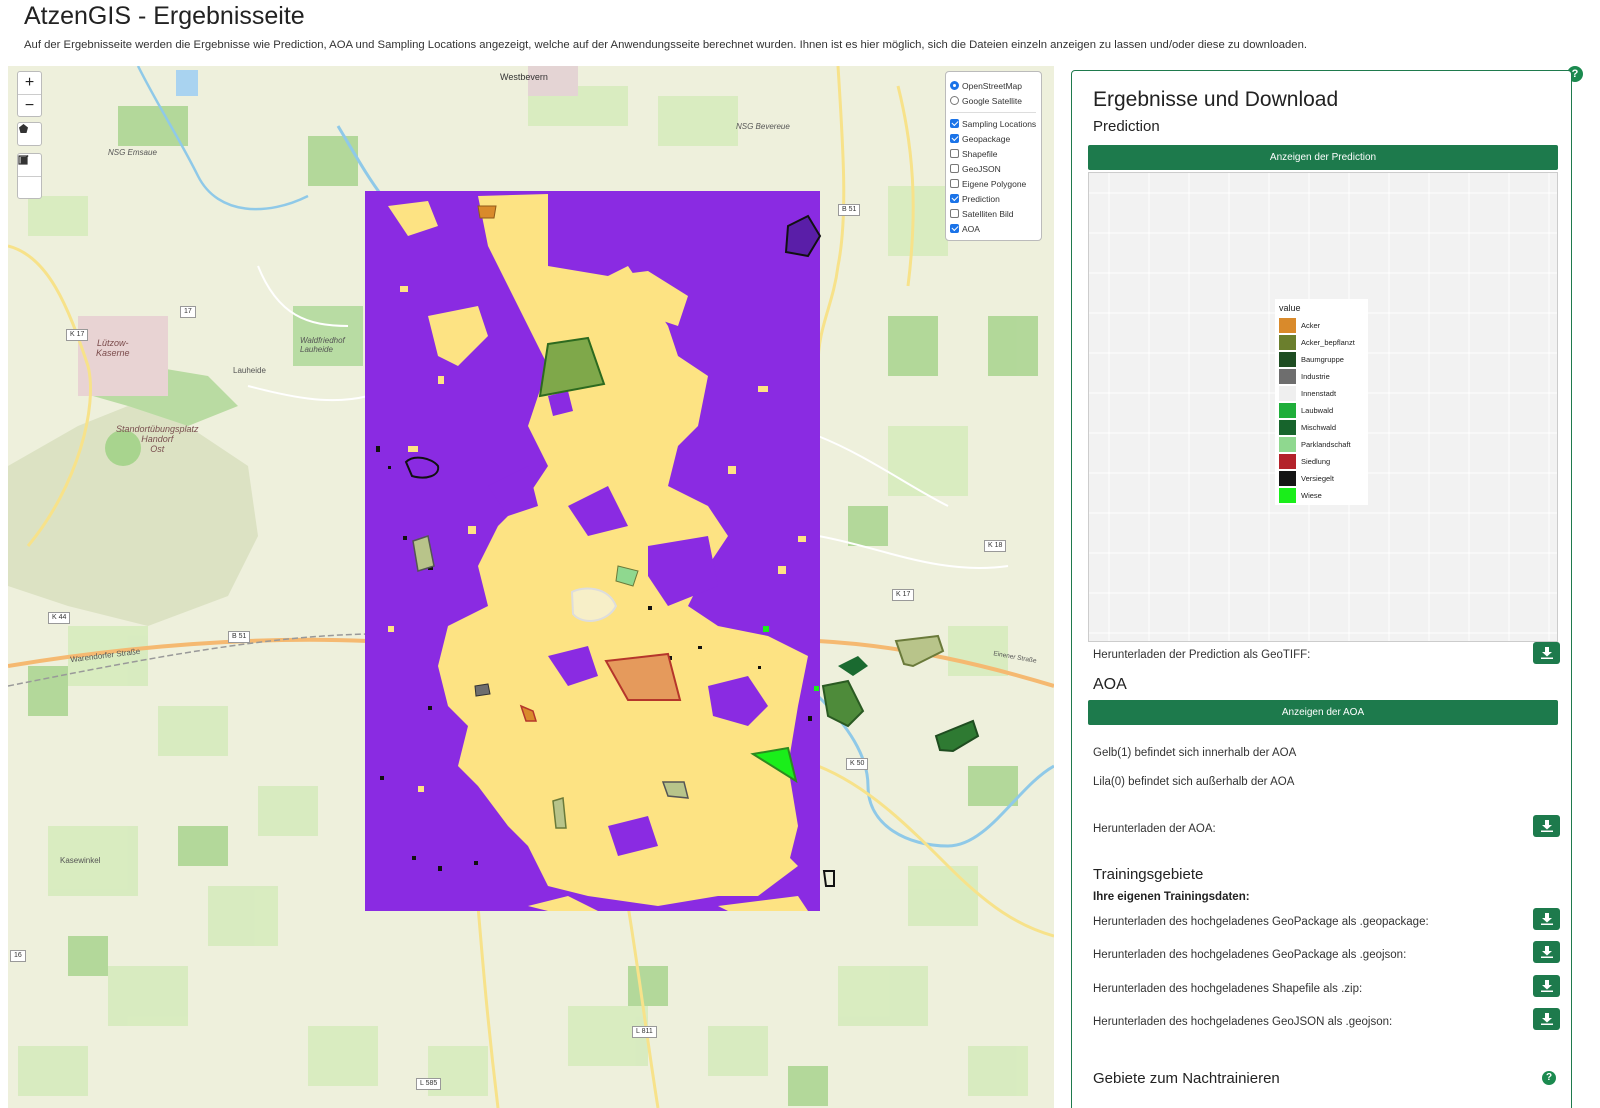 The image size is (1600, 1108). What do you see at coordinates (1154, 829) in the screenshot?
I see `aoa-download-label: Herunterladen der AOA:` at bounding box center [1154, 829].